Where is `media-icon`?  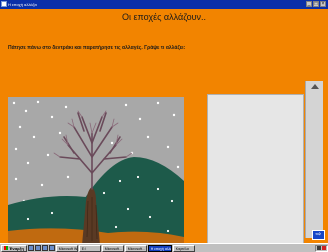 media-icon is located at coordinates (51, 248).